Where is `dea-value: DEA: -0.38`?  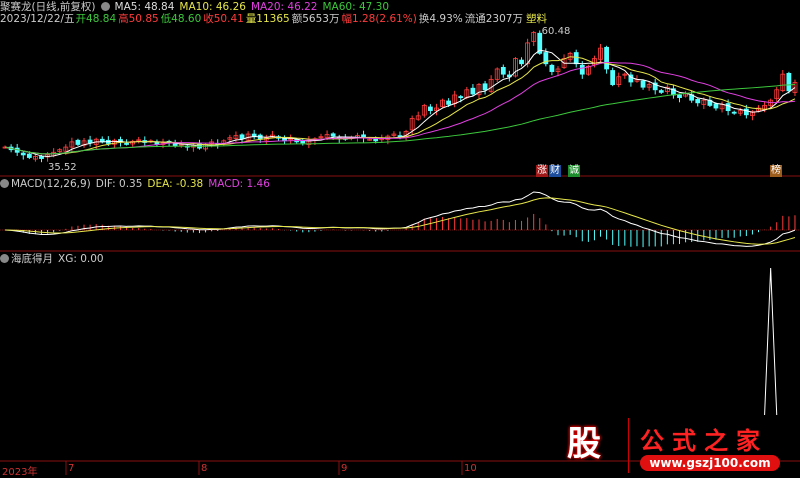 dea-value: DEA: -0.38 is located at coordinates (175, 184).